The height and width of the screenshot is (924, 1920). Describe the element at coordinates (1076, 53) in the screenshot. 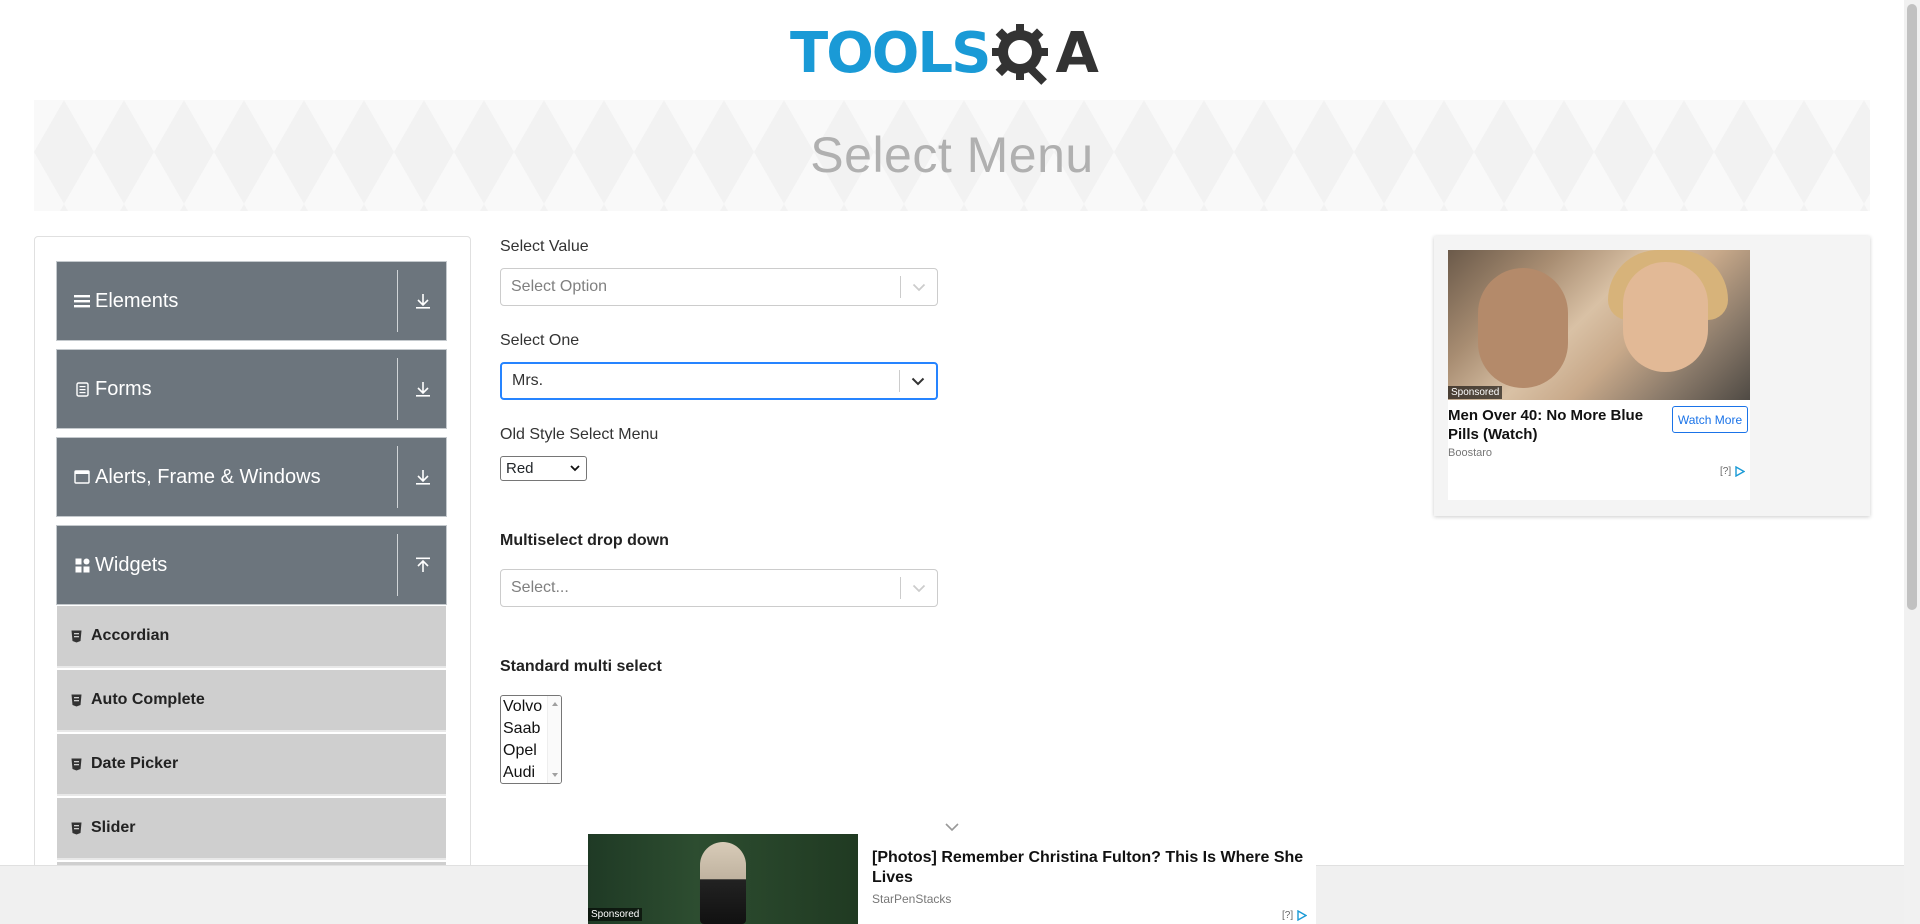

I see `logo-text-a: A` at that location.